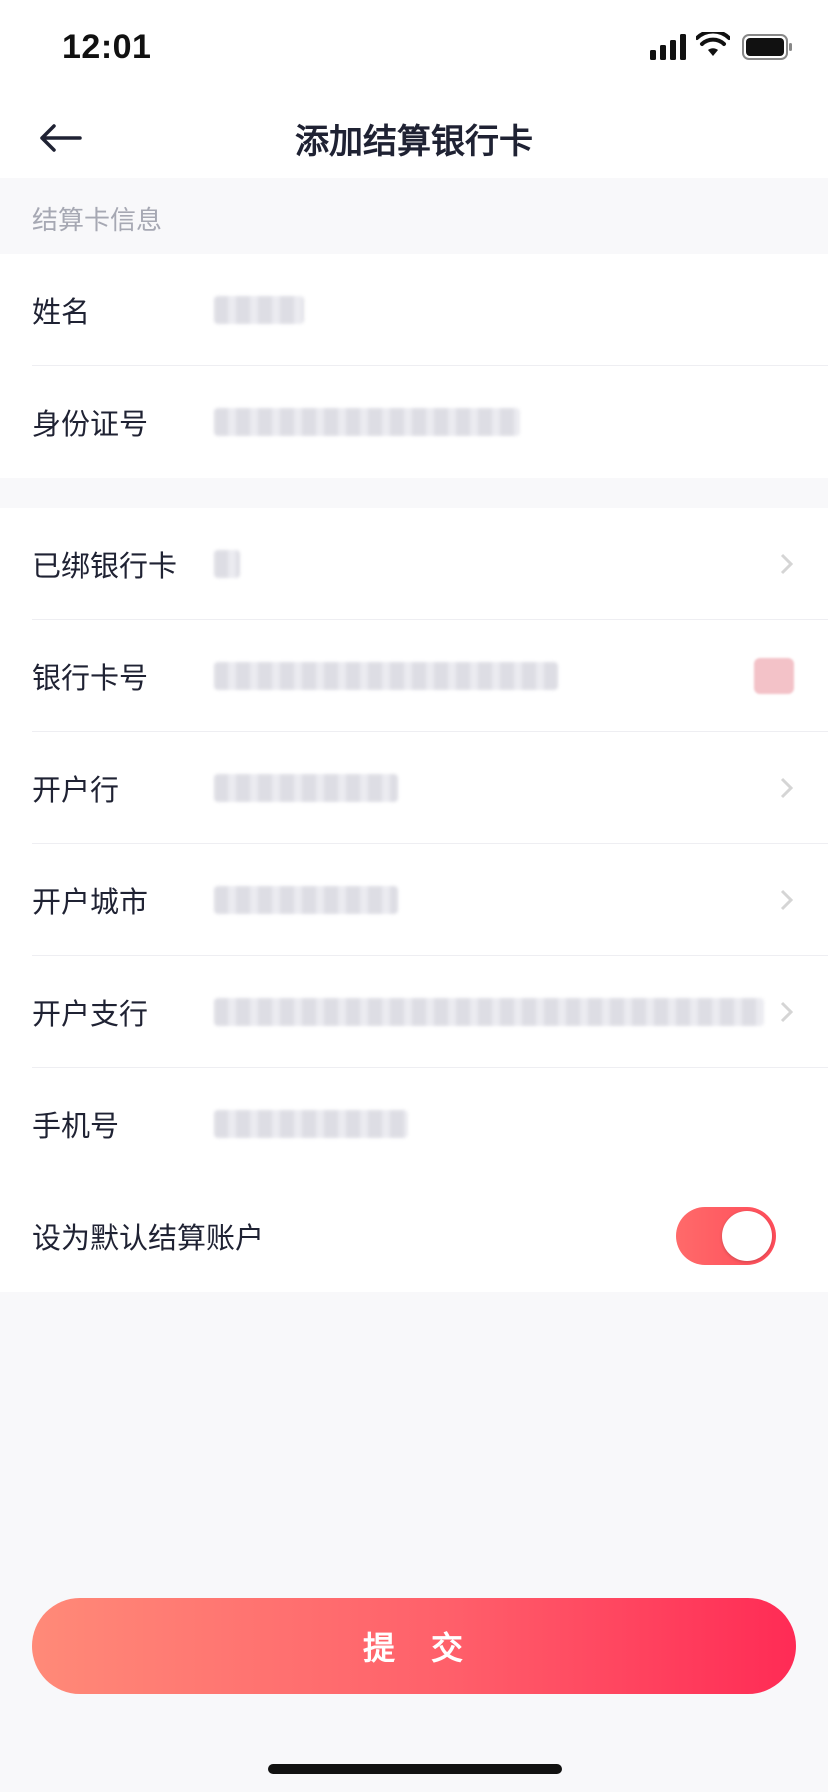  Describe the element at coordinates (306, 900) in the screenshot. I see `bank-city-value` at that location.